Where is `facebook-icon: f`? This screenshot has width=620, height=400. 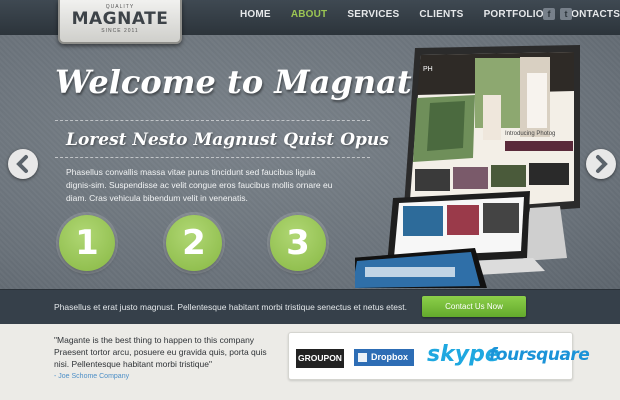
facebook-icon: f is located at coordinates (549, 14).